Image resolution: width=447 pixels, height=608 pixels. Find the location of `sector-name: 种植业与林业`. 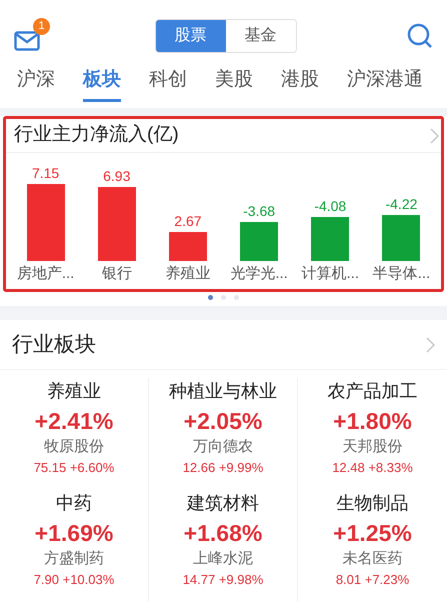

sector-name: 种植业与林业 is located at coordinates (223, 391).